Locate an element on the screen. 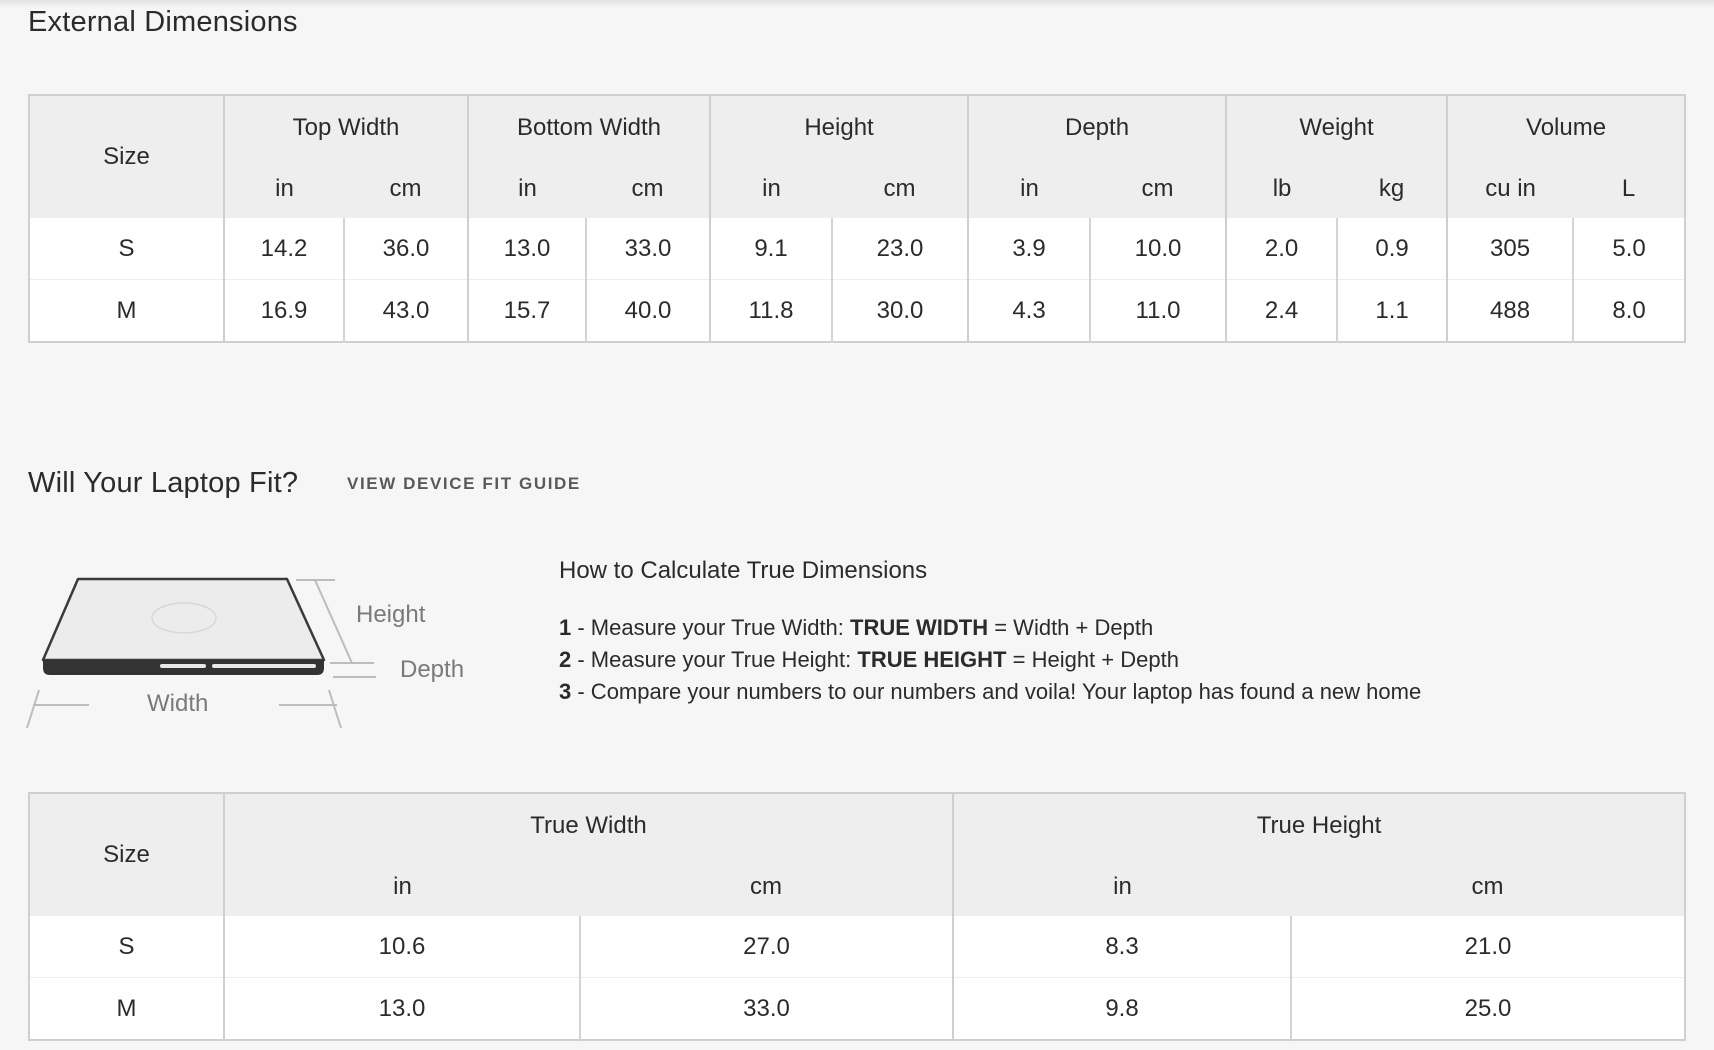  unit-header: kg is located at coordinates (1393, 189).